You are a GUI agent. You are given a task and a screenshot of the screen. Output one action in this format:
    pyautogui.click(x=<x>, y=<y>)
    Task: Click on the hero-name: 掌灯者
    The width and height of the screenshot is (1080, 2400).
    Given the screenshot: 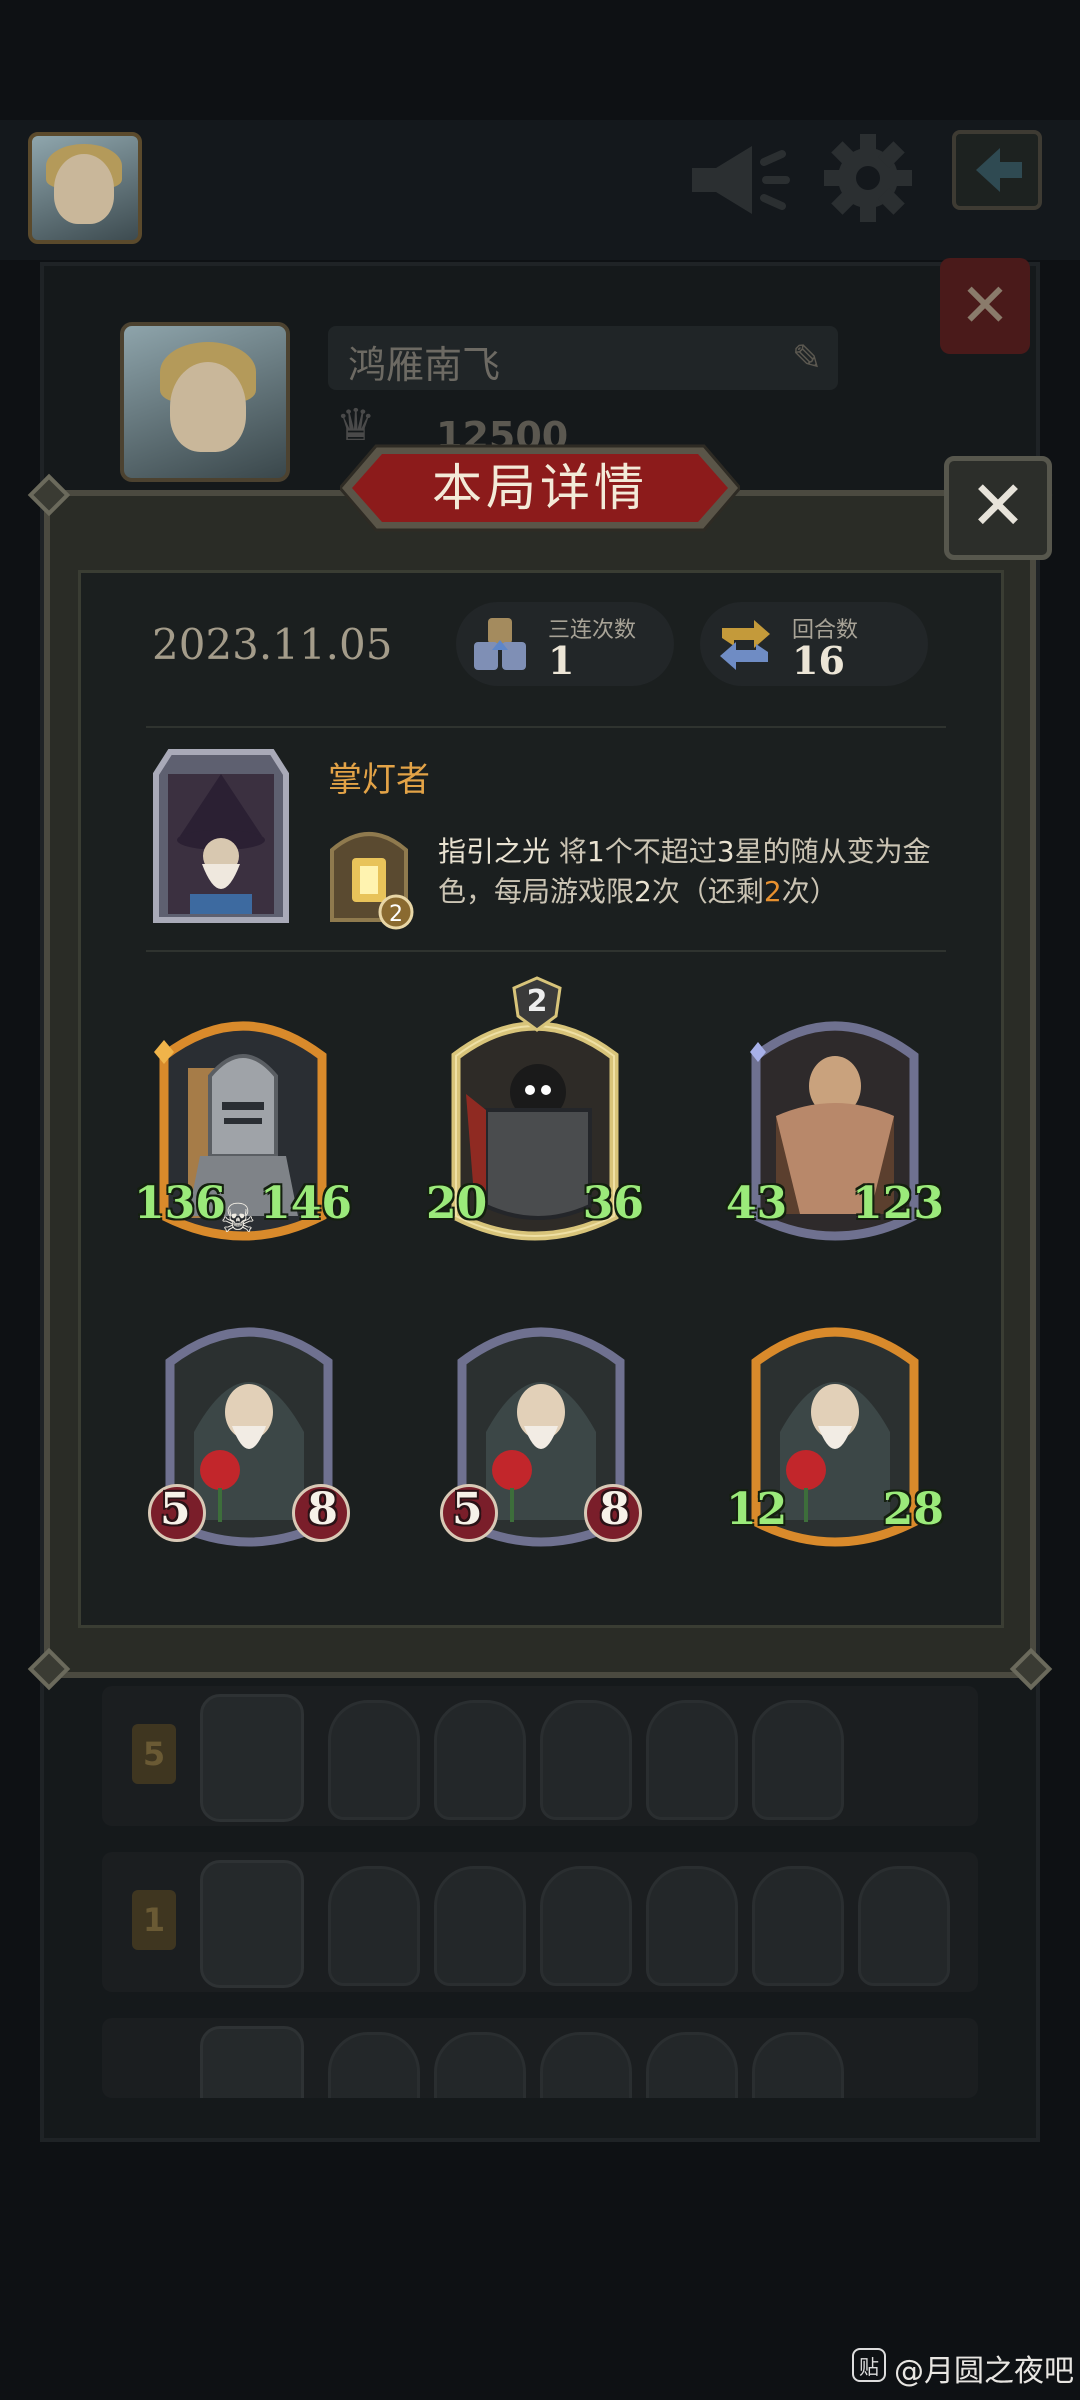 What is the action you would take?
    pyautogui.click(x=379, y=780)
    